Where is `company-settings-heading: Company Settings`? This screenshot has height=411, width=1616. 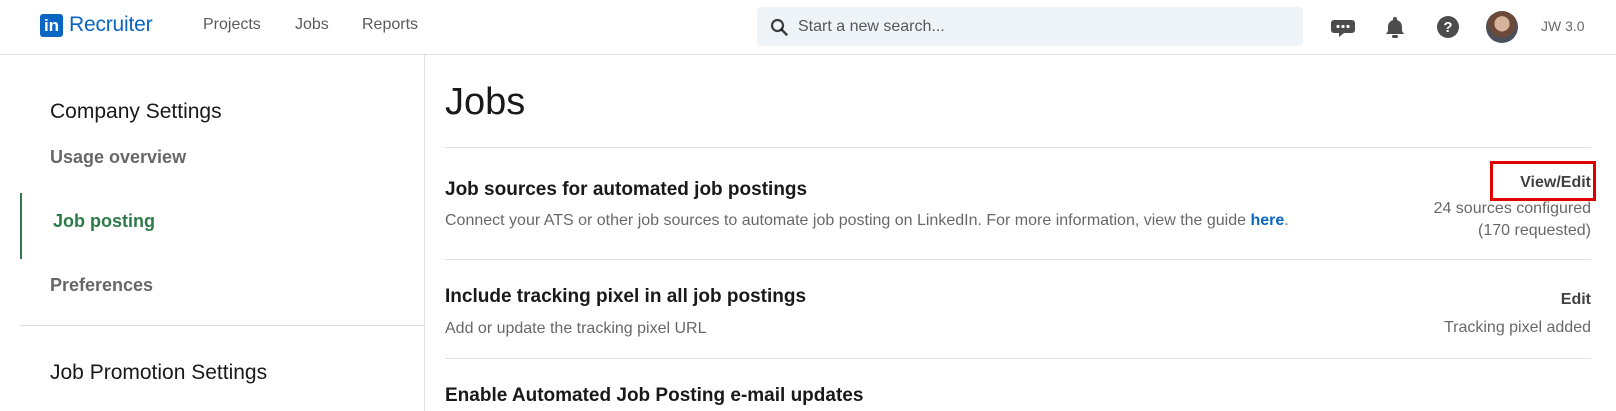
company-settings-heading: Company Settings is located at coordinates (136, 111).